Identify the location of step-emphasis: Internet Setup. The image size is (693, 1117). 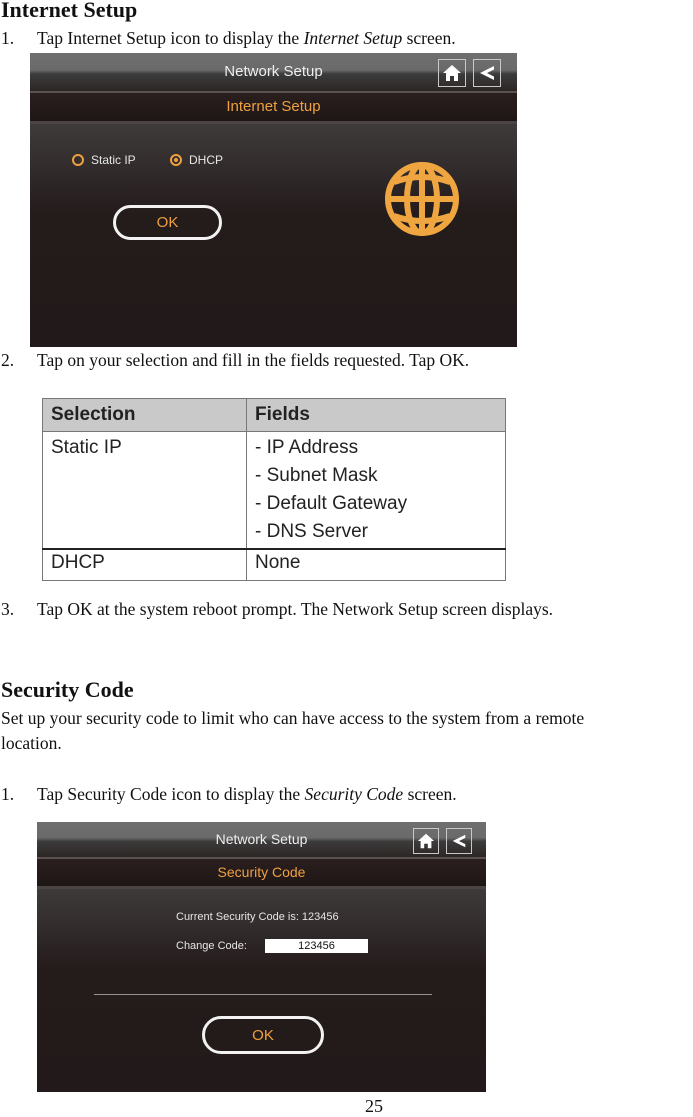
(353, 38).